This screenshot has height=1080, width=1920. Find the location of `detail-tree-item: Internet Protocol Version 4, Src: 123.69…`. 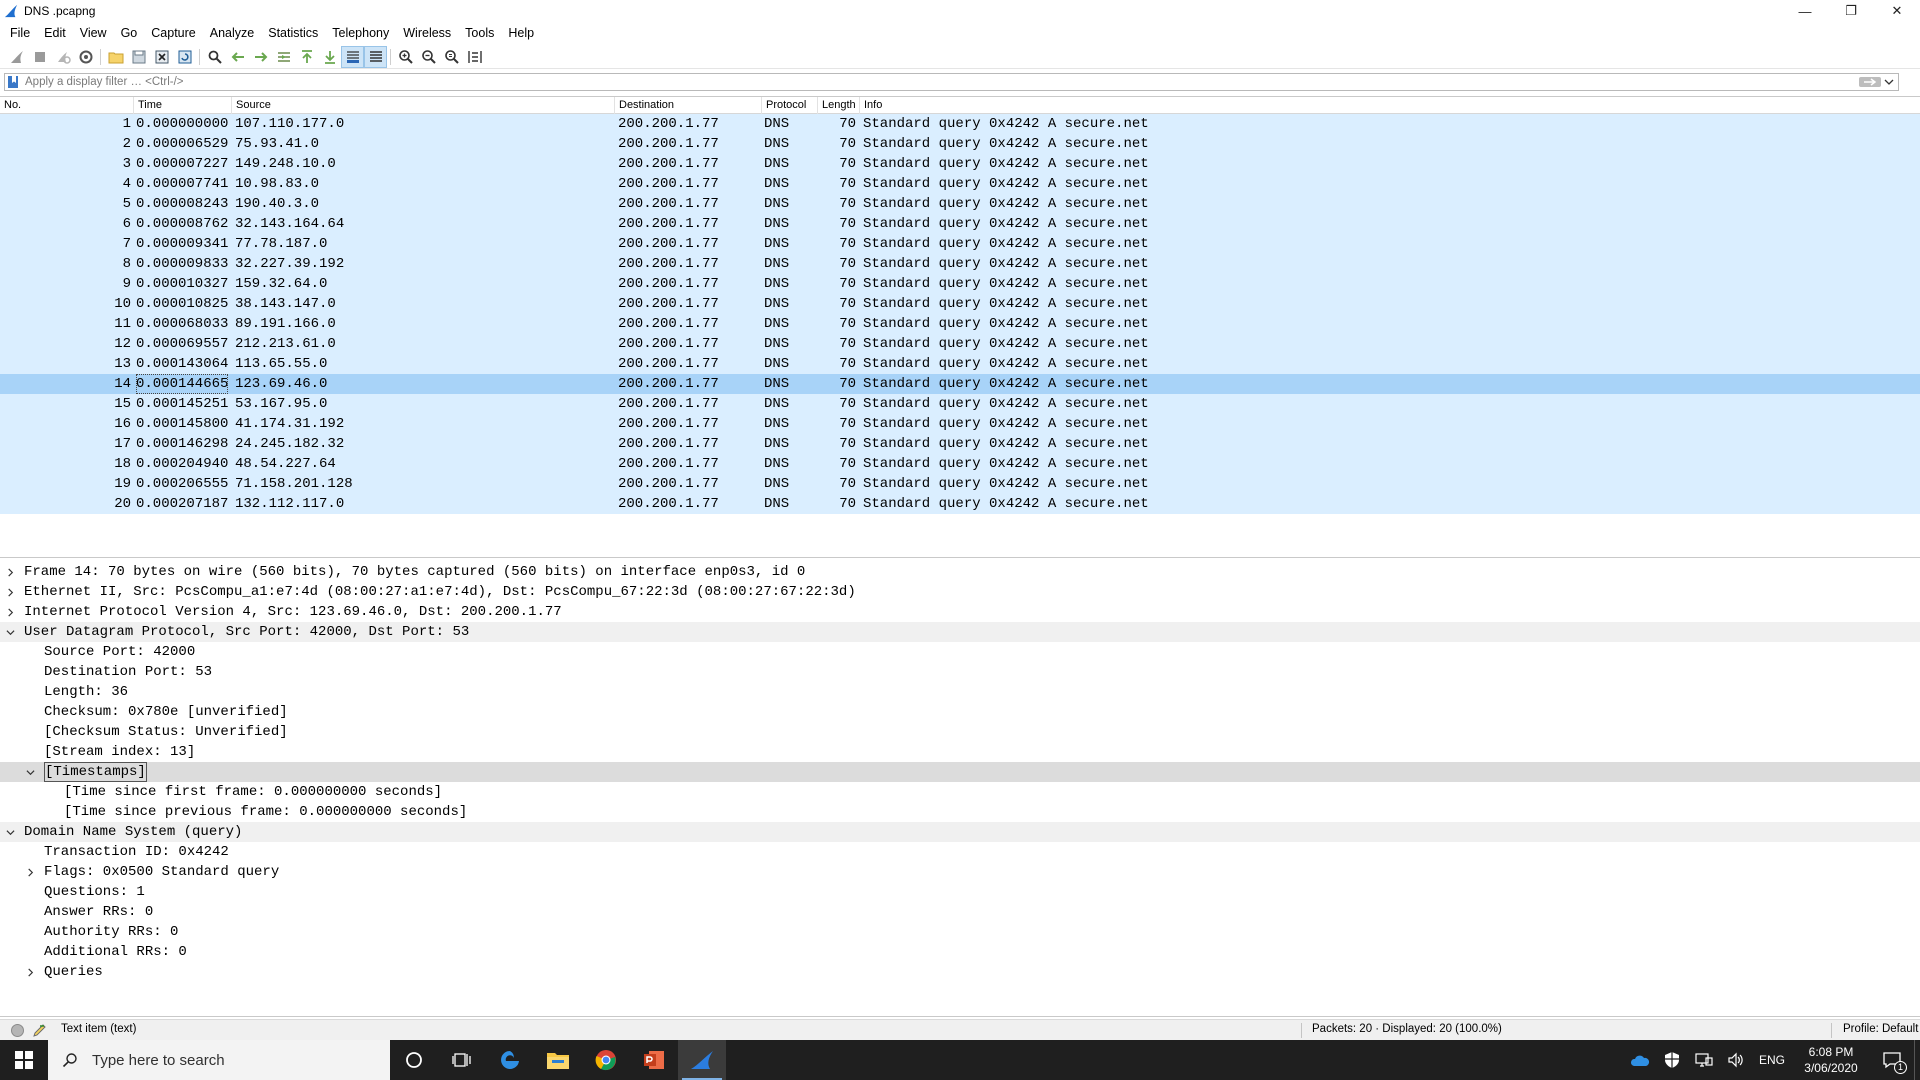

detail-tree-item: Internet Protocol Version 4, Src: 123.69… is located at coordinates (960, 612).